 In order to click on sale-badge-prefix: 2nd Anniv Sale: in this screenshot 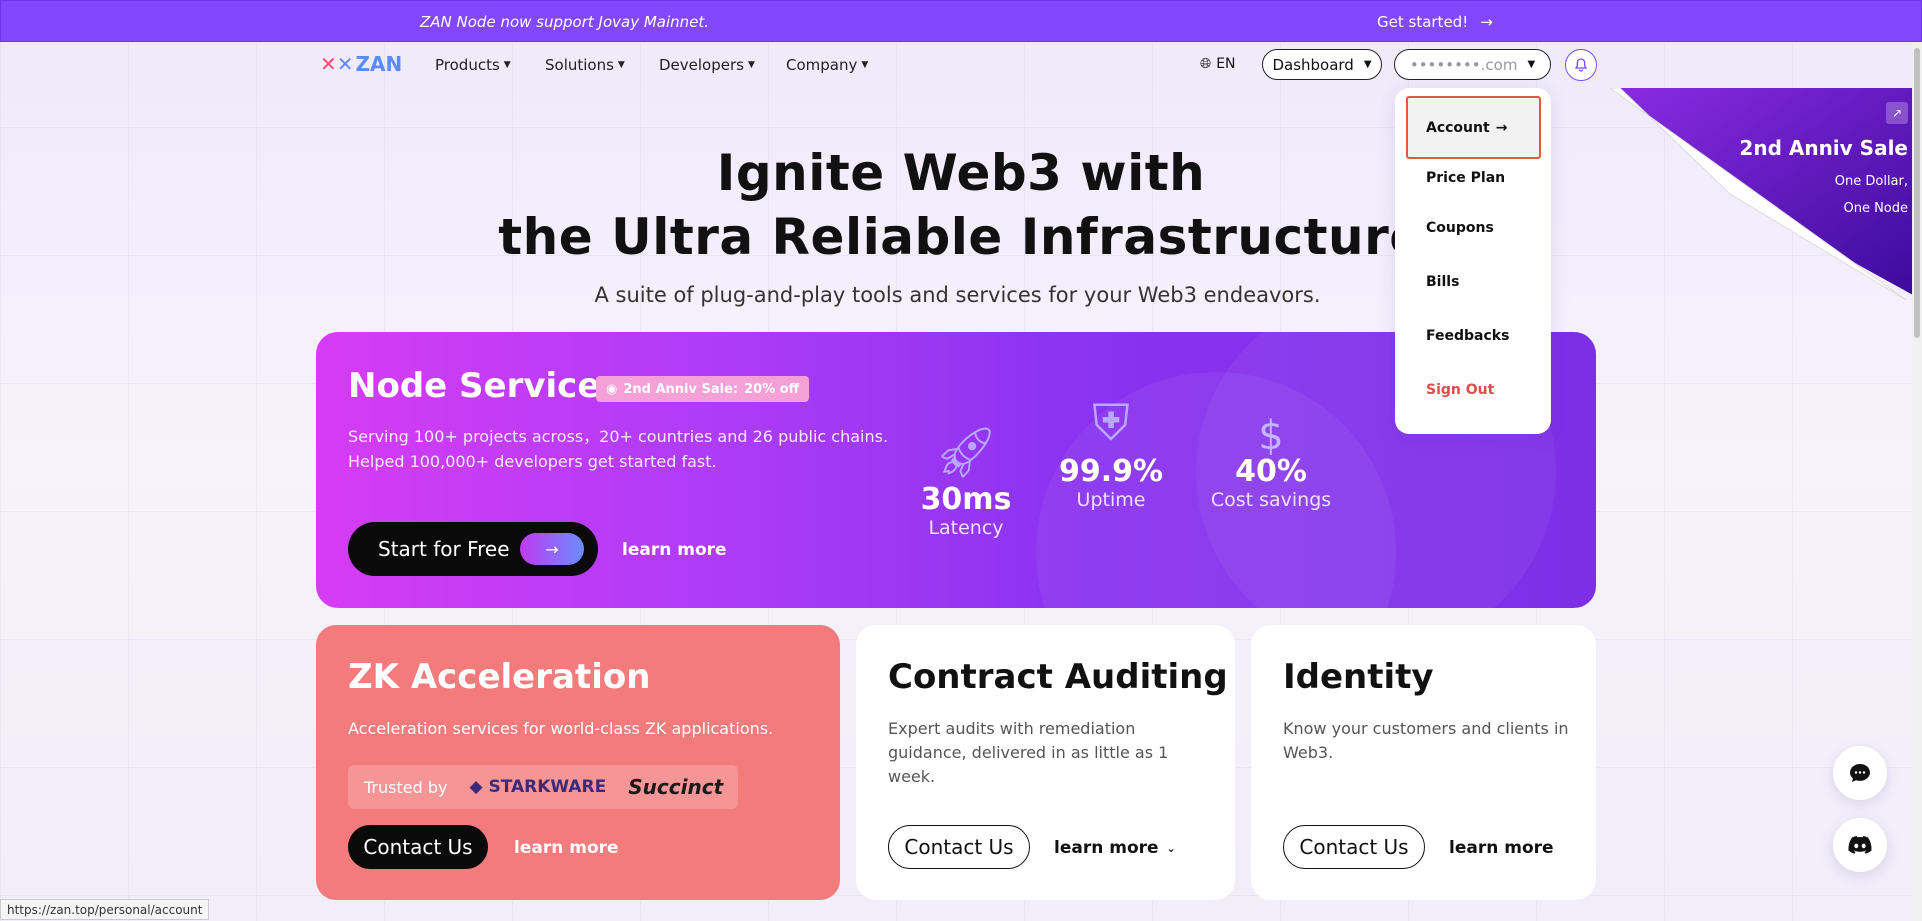, I will do `click(681, 389)`.